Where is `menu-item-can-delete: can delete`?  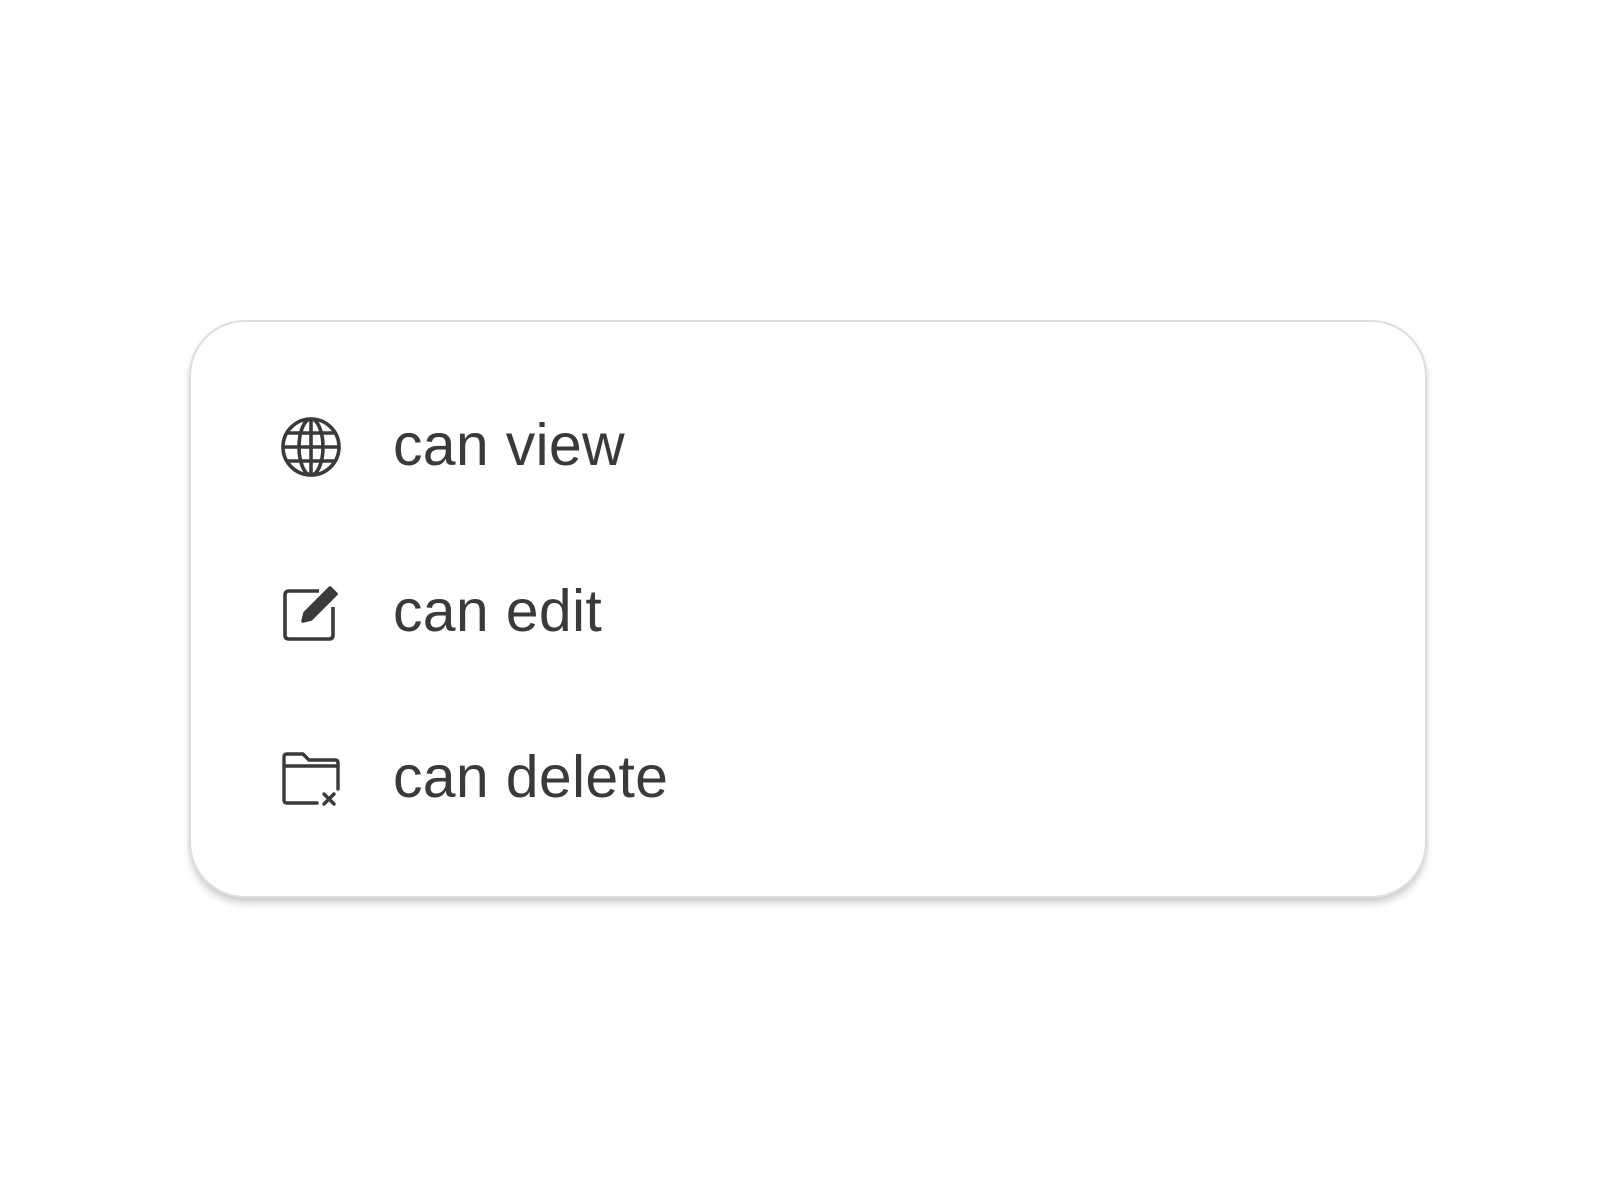
menu-item-can-delete: can delete is located at coordinates (808, 779).